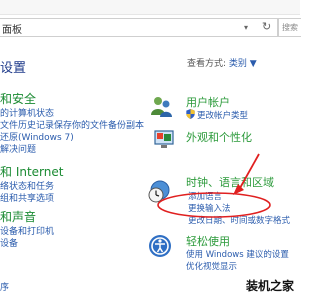  I want to click on watermark: 装机之家, so click(270, 286).